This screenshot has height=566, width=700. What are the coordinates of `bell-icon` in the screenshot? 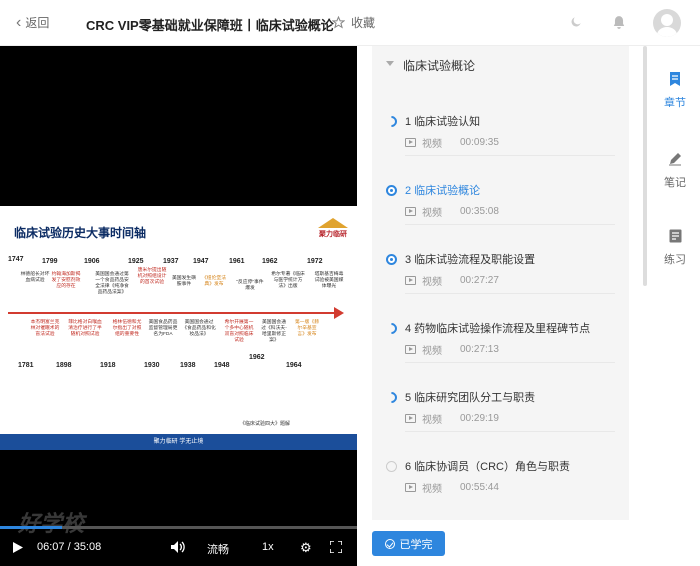 It's located at (619, 22).